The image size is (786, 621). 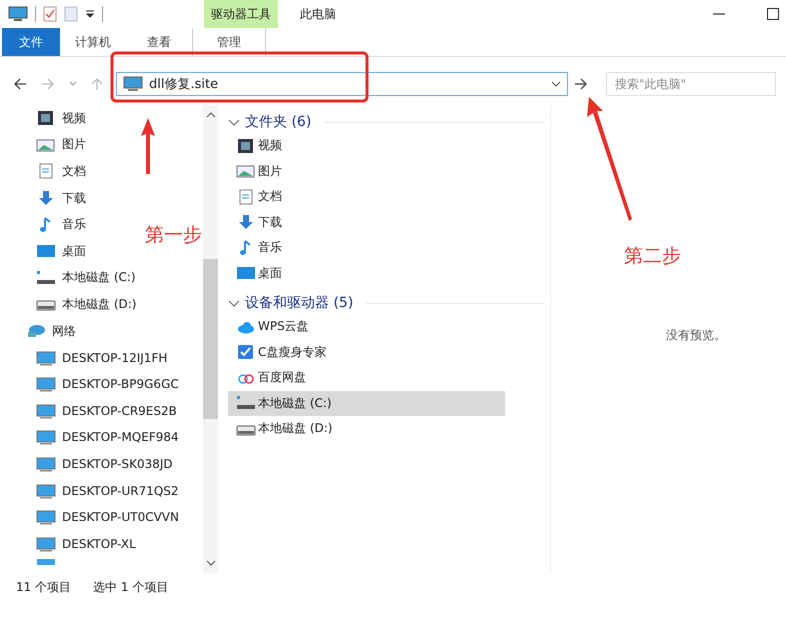 What do you see at coordinates (366, 273) in the screenshot?
I see `list-item: 桌面` at bounding box center [366, 273].